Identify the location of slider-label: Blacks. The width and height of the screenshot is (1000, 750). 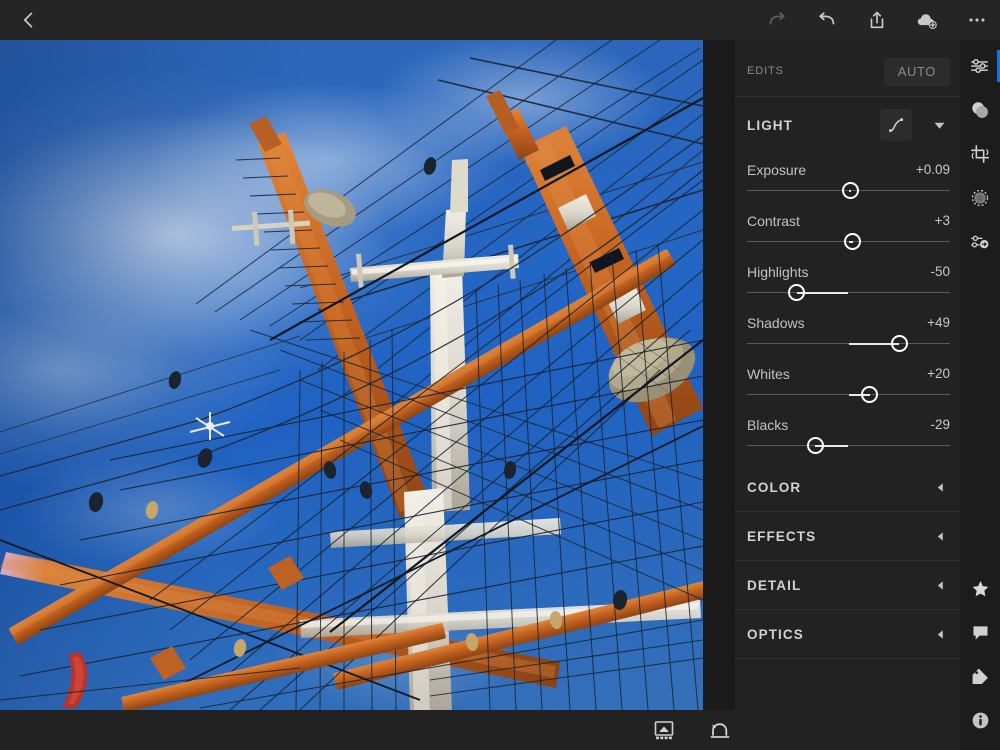
(768, 425).